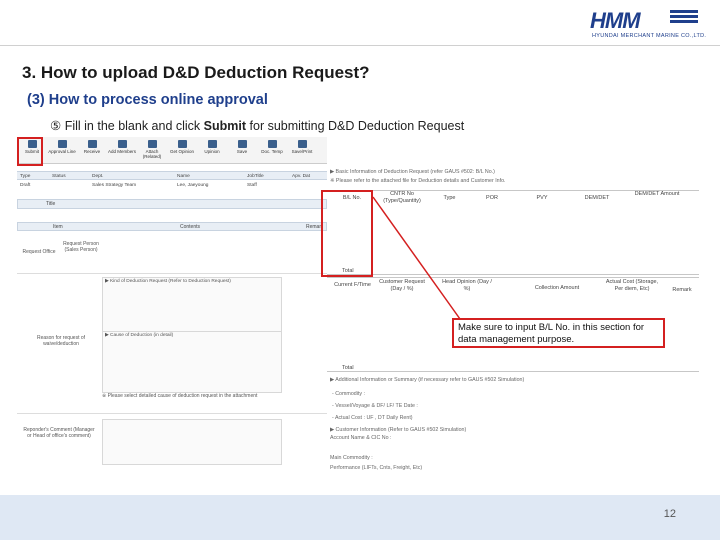  Describe the element at coordinates (122, 144) in the screenshot. I see `add-members-icon` at that location.